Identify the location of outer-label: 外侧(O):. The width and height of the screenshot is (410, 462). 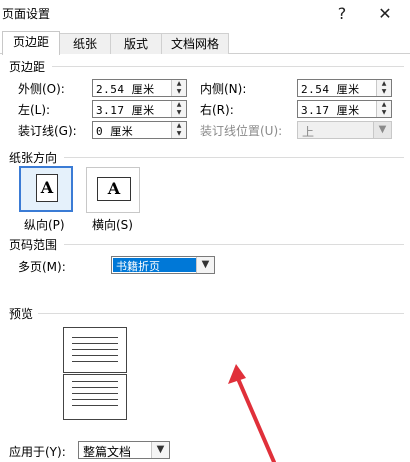
(41, 89).